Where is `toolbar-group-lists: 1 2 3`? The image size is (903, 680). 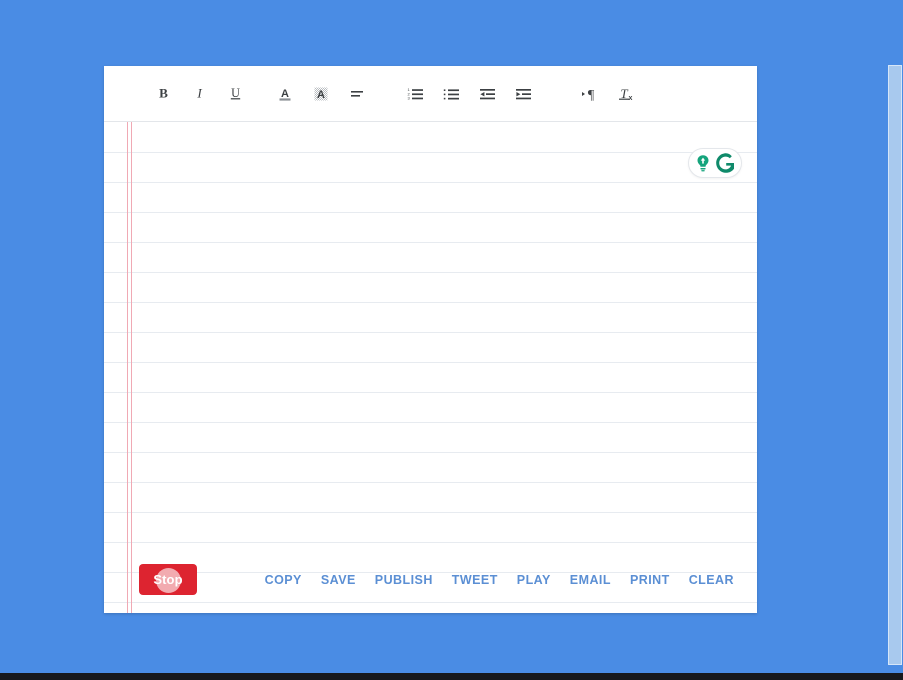
toolbar-group-lists: 1 2 3 is located at coordinates (469, 94).